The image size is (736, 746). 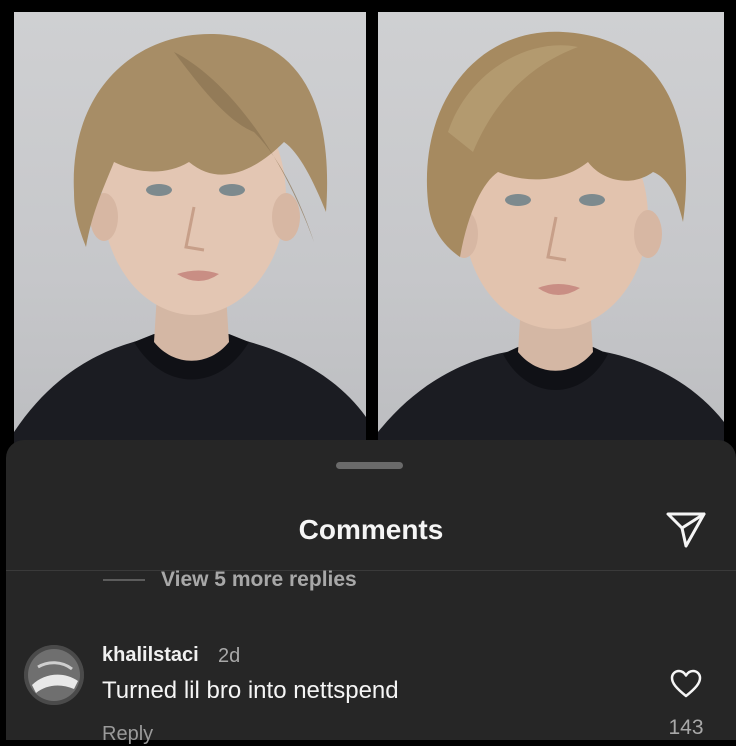 I want to click on heart-icon, so click(x=686, y=684).